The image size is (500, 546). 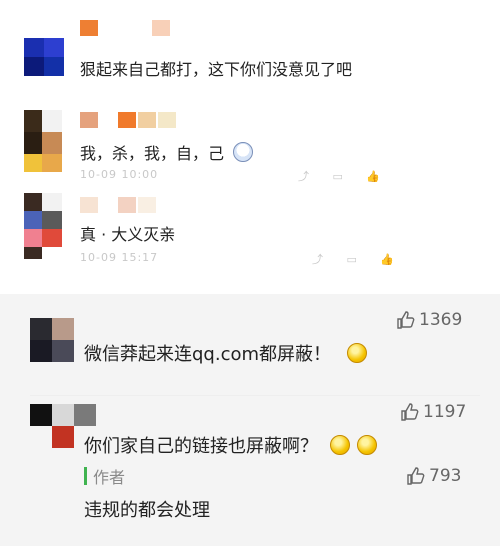 I want to click on thinking-face-icon, so click(x=339, y=445).